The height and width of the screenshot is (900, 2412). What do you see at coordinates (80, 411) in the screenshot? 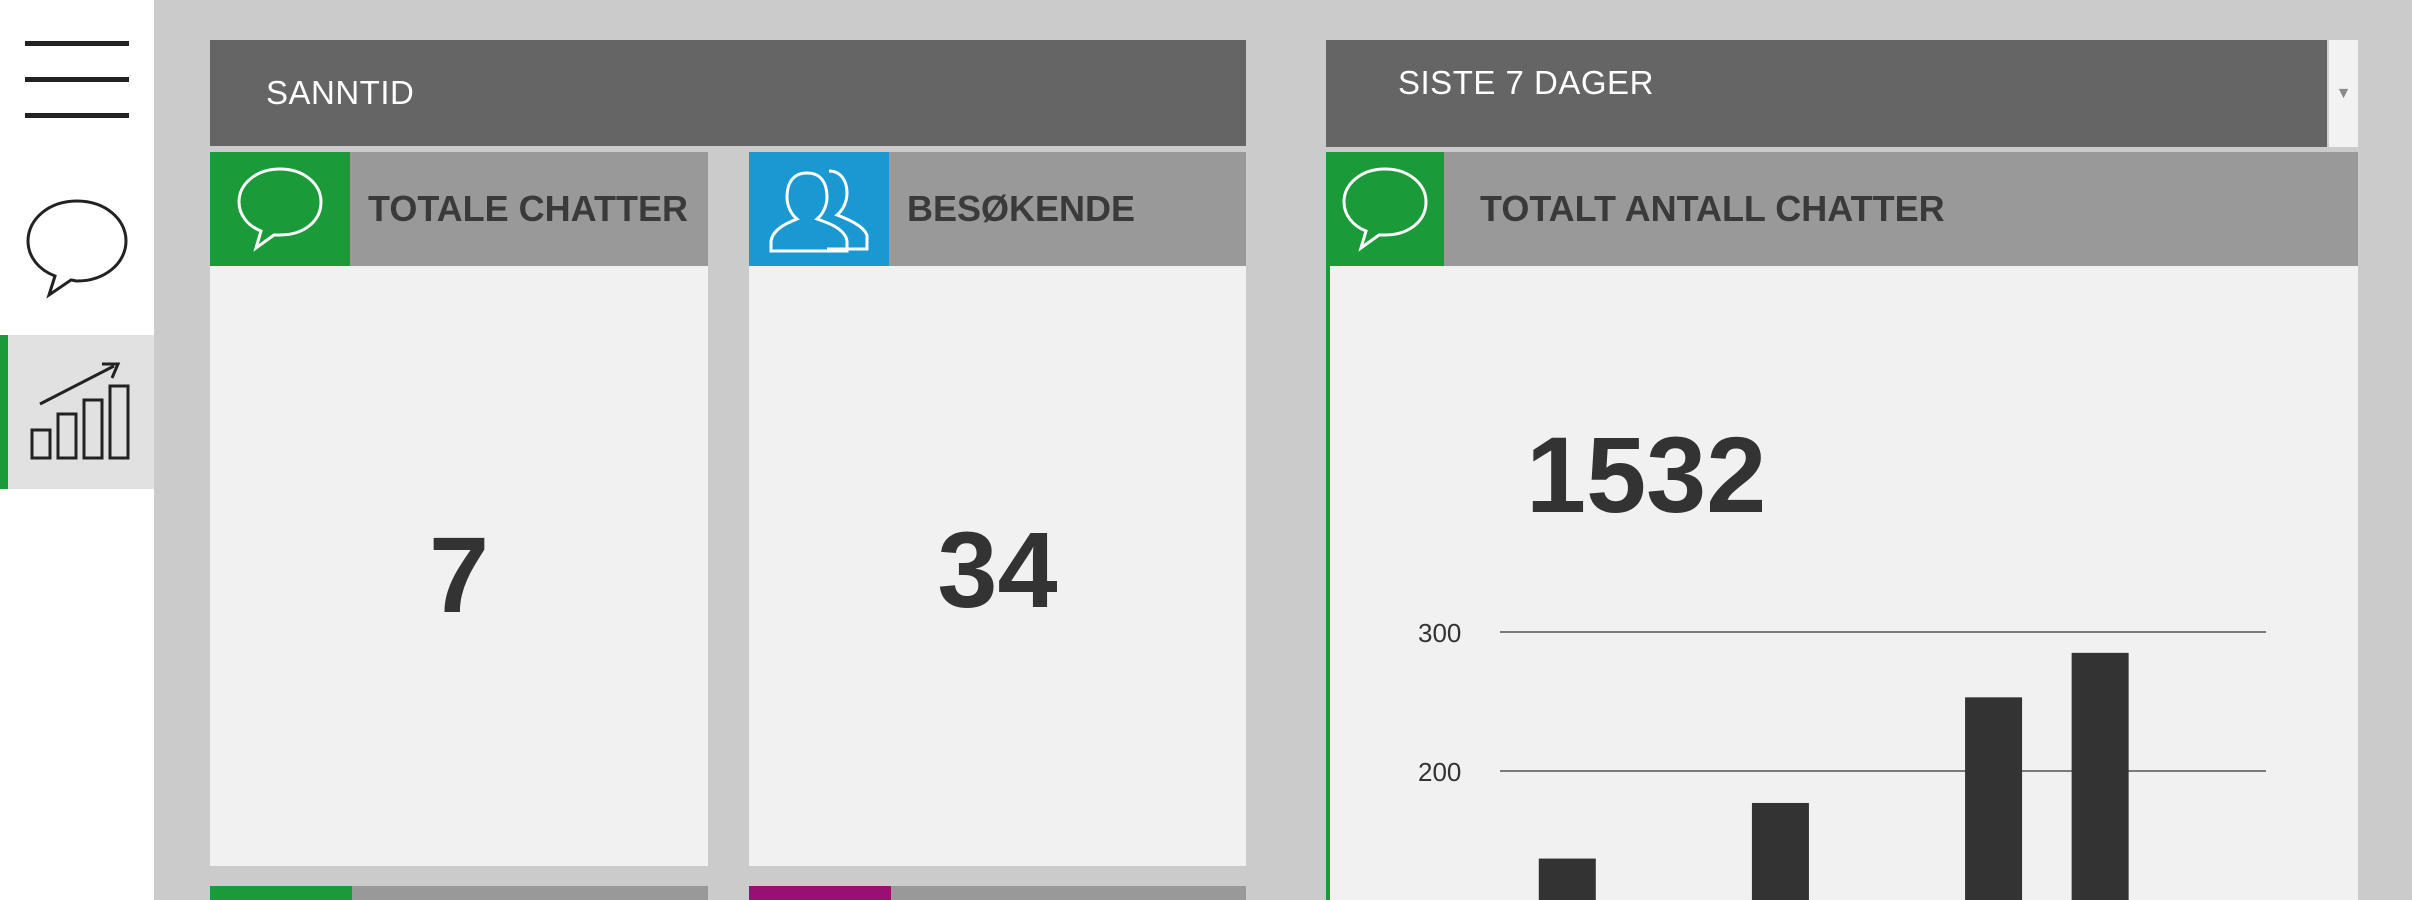
I see `bar-chart-growth-icon` at bounding box center [80, 411].